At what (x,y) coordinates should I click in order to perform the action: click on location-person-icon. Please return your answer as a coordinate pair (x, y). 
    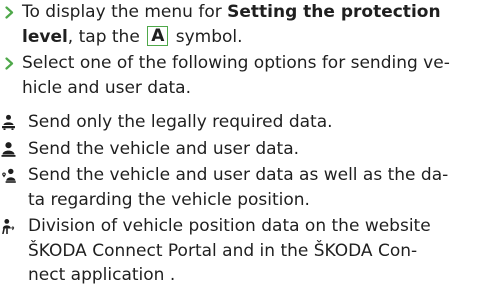
    Looking at the image, I should click on (8, 175).